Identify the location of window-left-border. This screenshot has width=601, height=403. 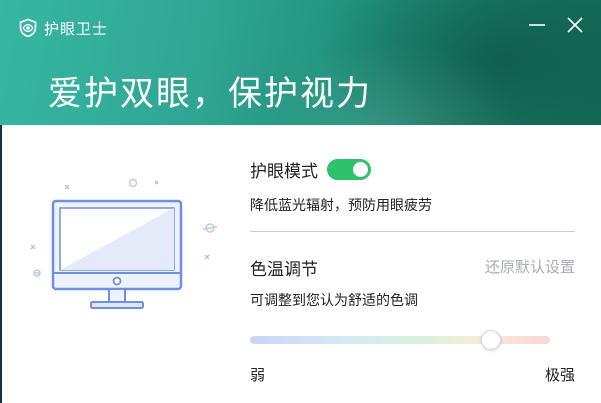
(1, 264).